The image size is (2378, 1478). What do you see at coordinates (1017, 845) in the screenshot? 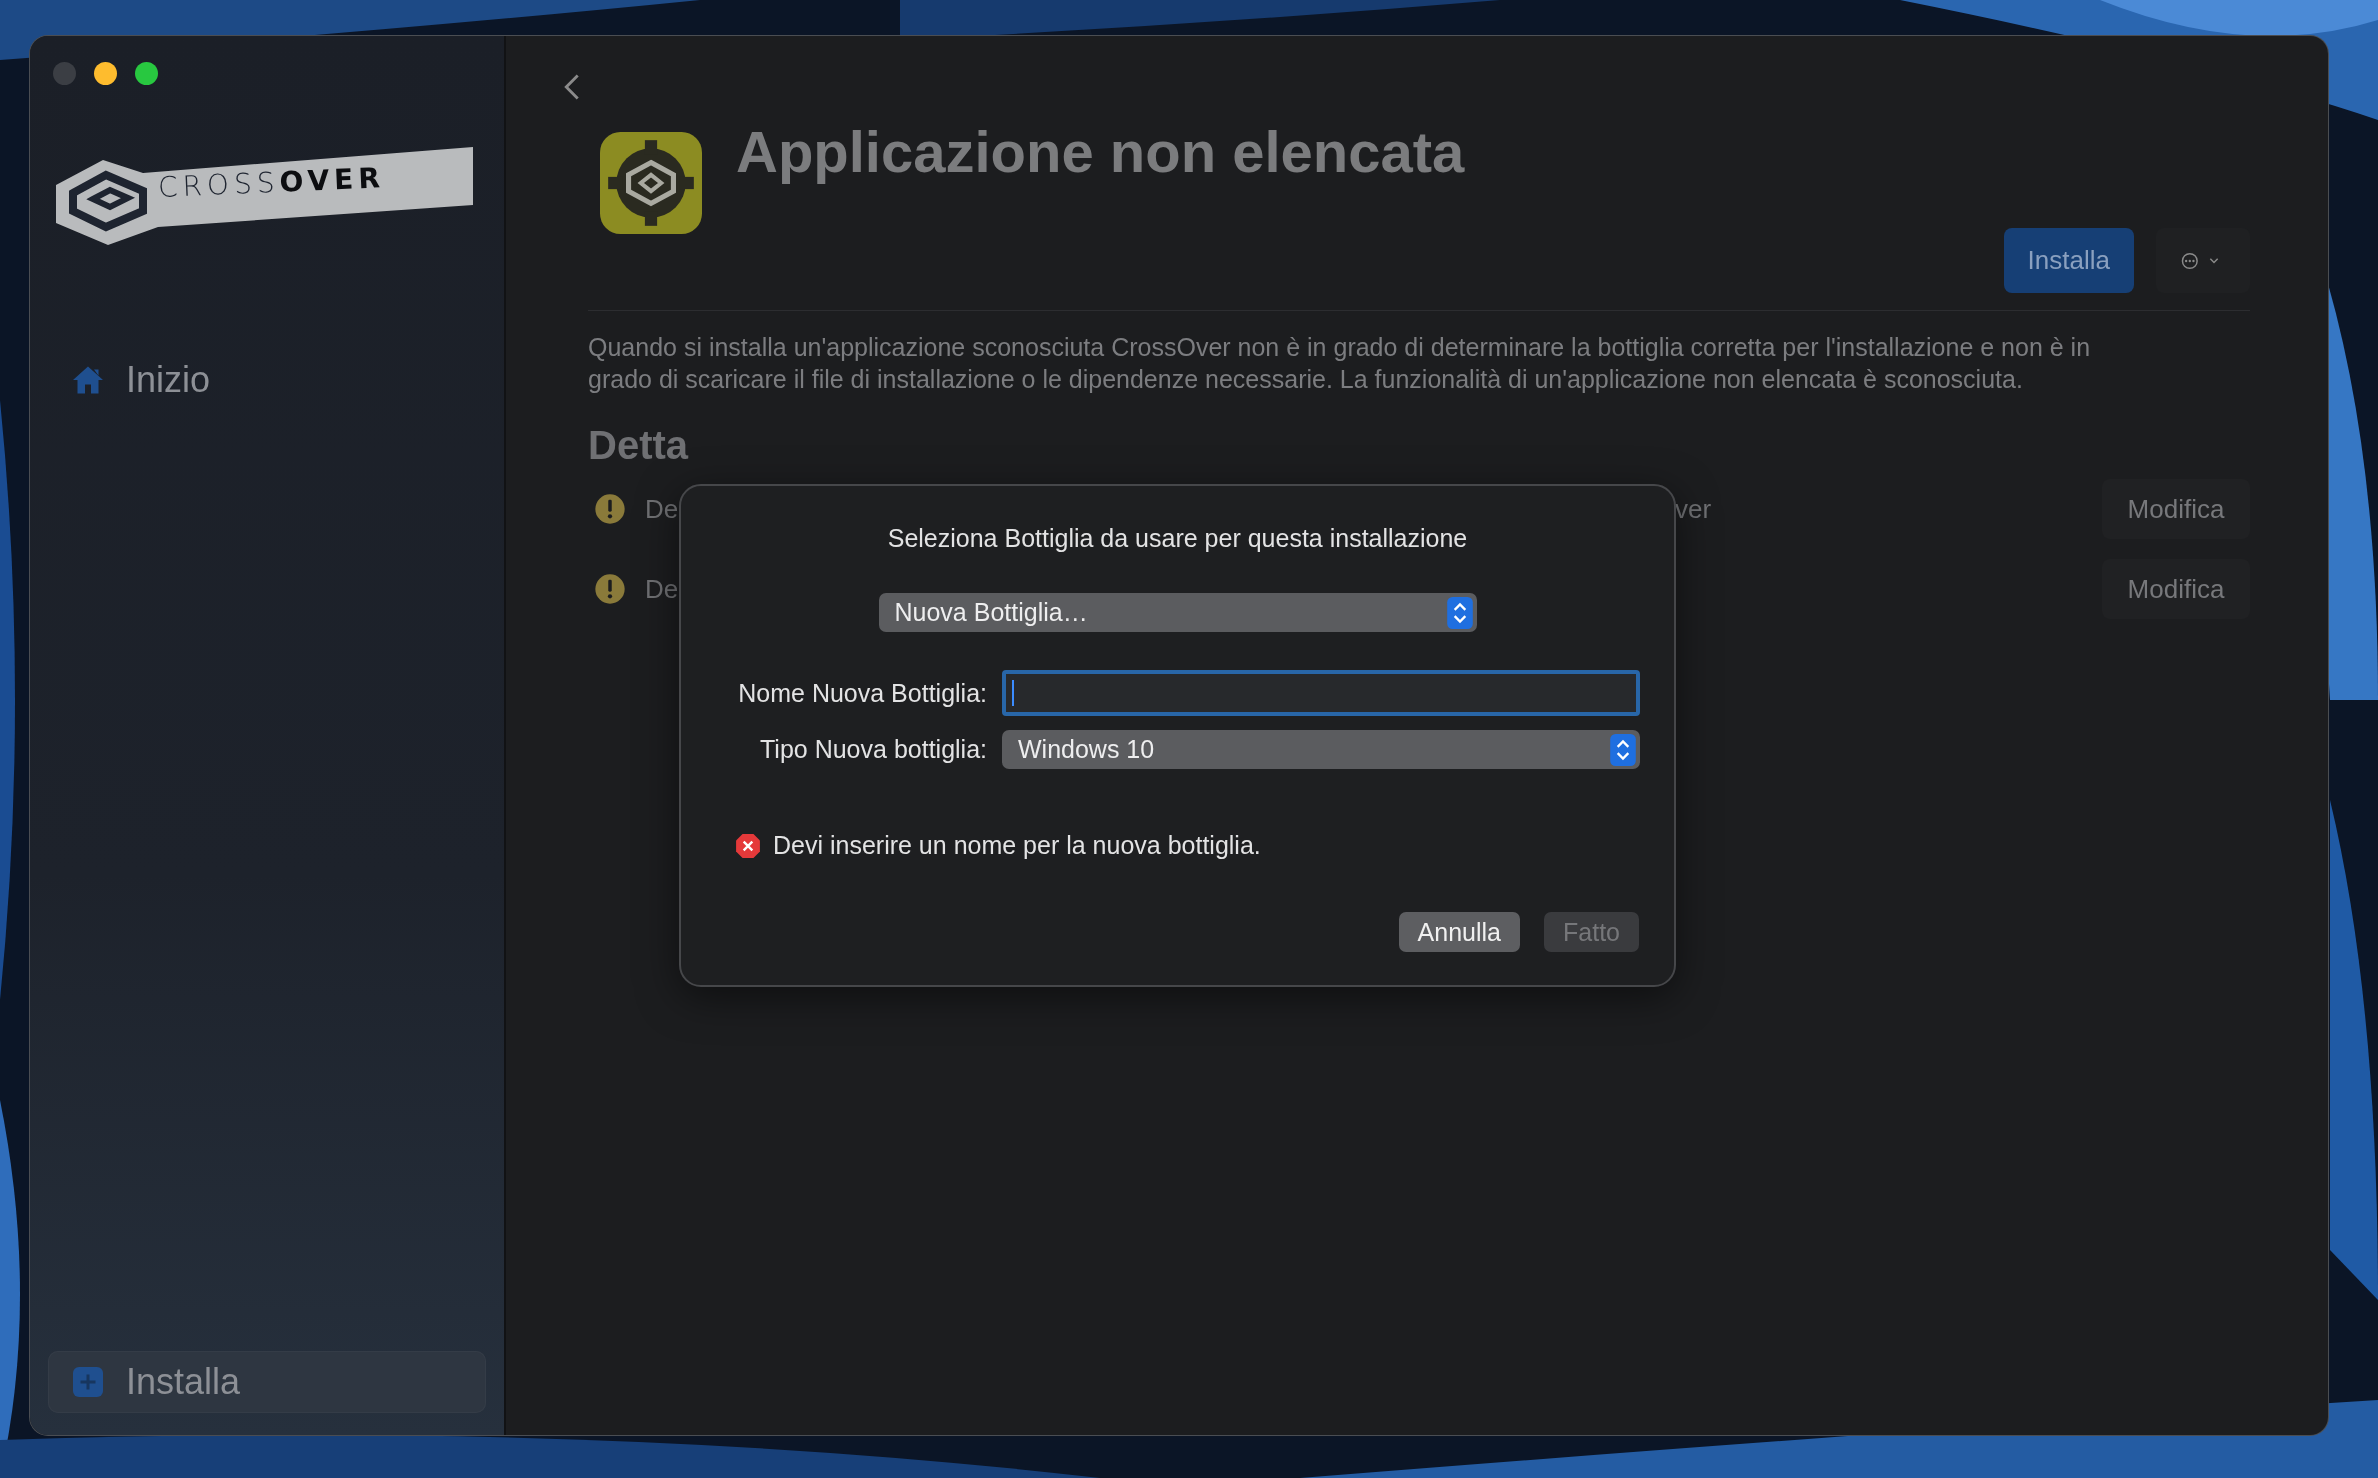
I see `error-message: Devi inserire un nome per la nuova bottiglia.` at bounding box center [1017, 845].